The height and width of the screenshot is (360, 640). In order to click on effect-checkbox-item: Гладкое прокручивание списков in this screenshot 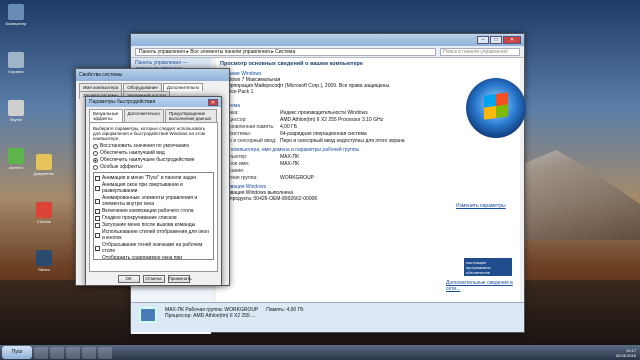, I will do `click(153, 218)`.